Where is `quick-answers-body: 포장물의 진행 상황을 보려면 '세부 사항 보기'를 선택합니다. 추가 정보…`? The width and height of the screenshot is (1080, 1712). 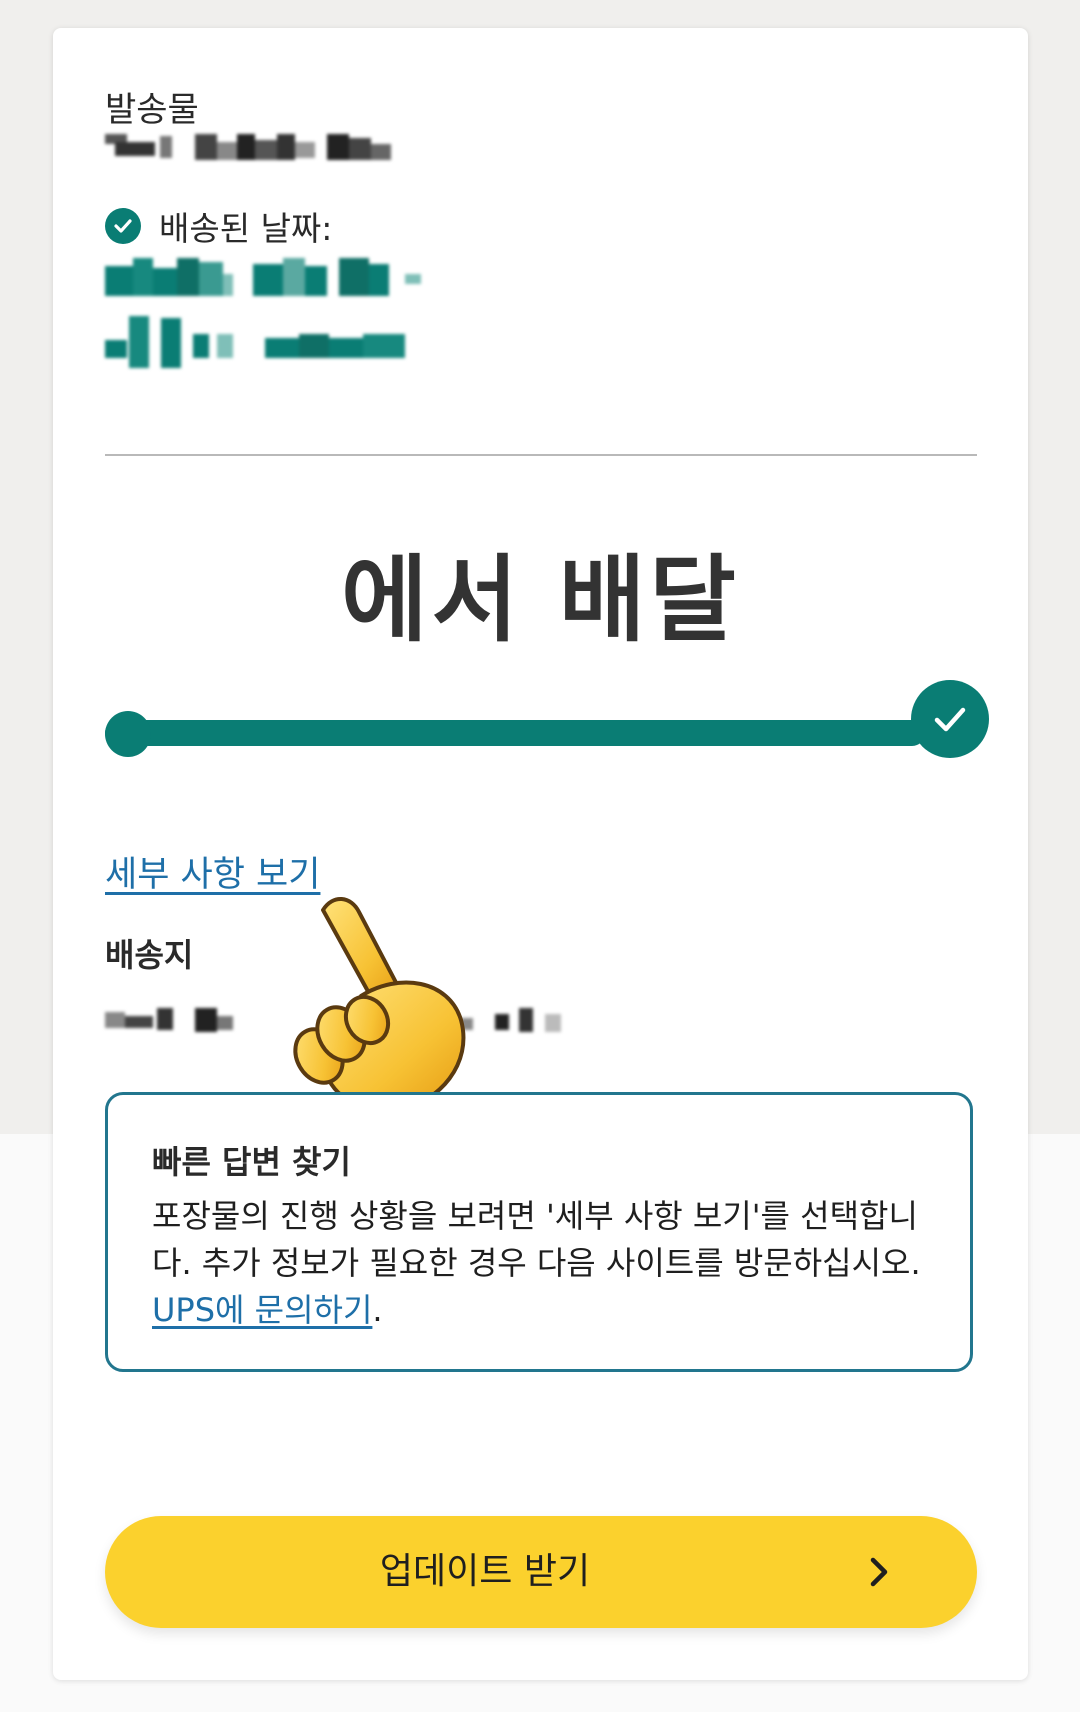 quick-answers-body: 포장물의 진행 상황을 보려면 '세부 사항 보기'를 선택합니다. 추가 정보… is located at coordinates (536, 1239).